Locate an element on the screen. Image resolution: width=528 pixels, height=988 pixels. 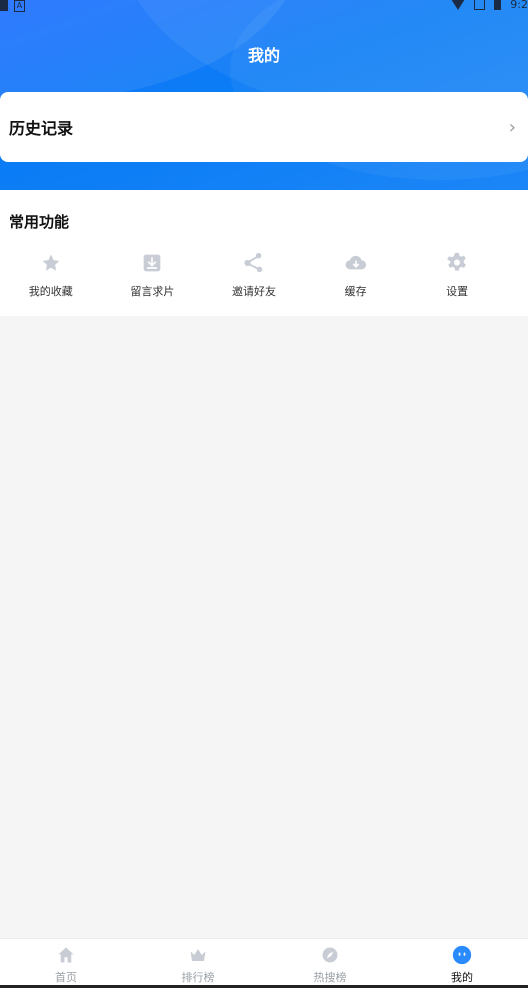
feature-label: 我的收藏 is located at coordinates (50, 291).